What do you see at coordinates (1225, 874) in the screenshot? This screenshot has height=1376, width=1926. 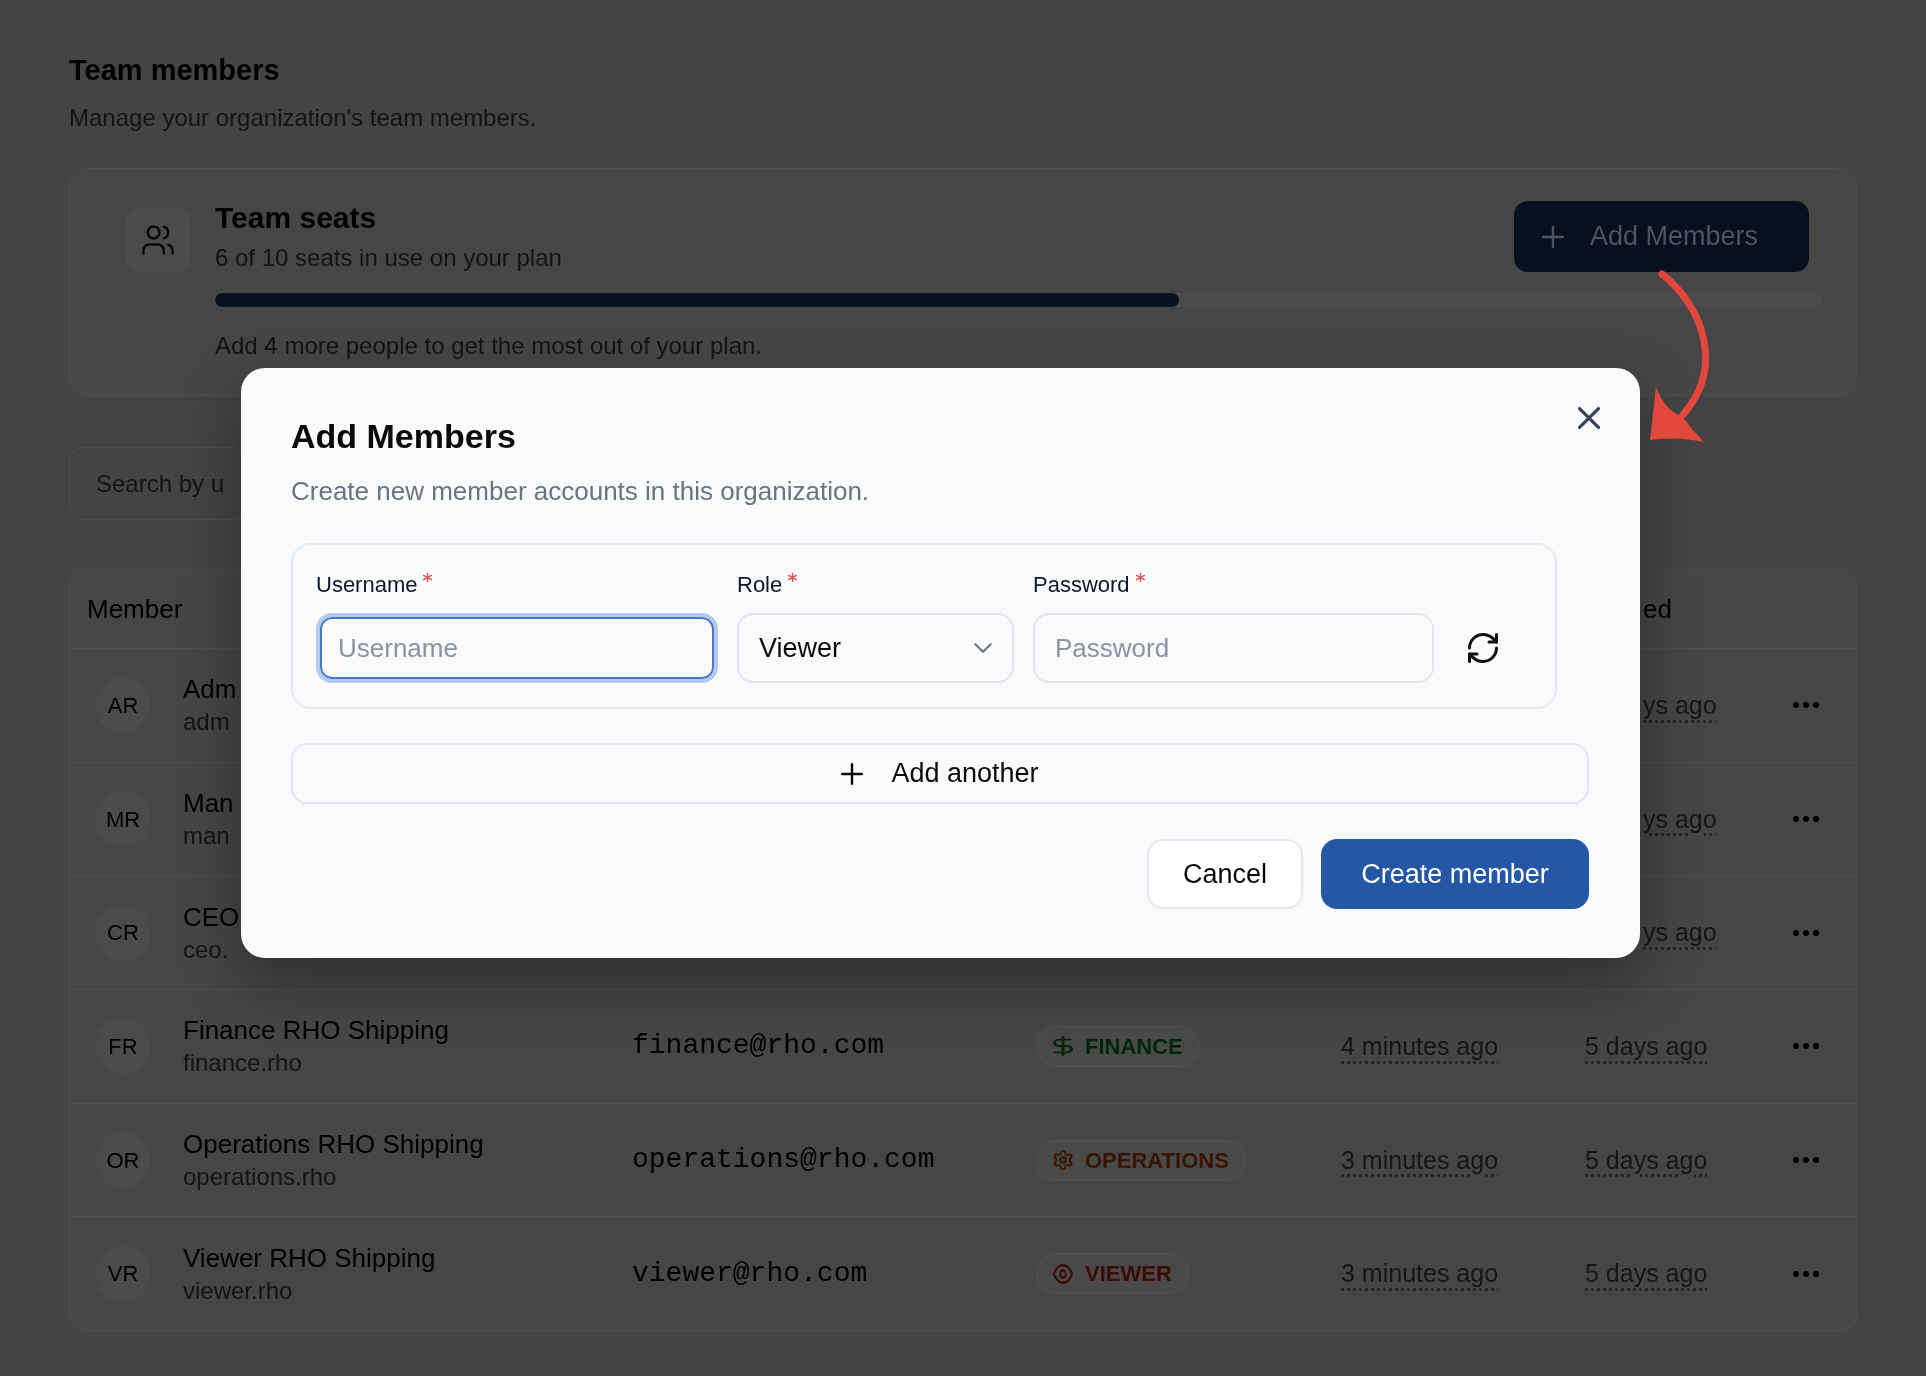 I see `cancel-button: Cancel` at bounding box center [1225, 874].